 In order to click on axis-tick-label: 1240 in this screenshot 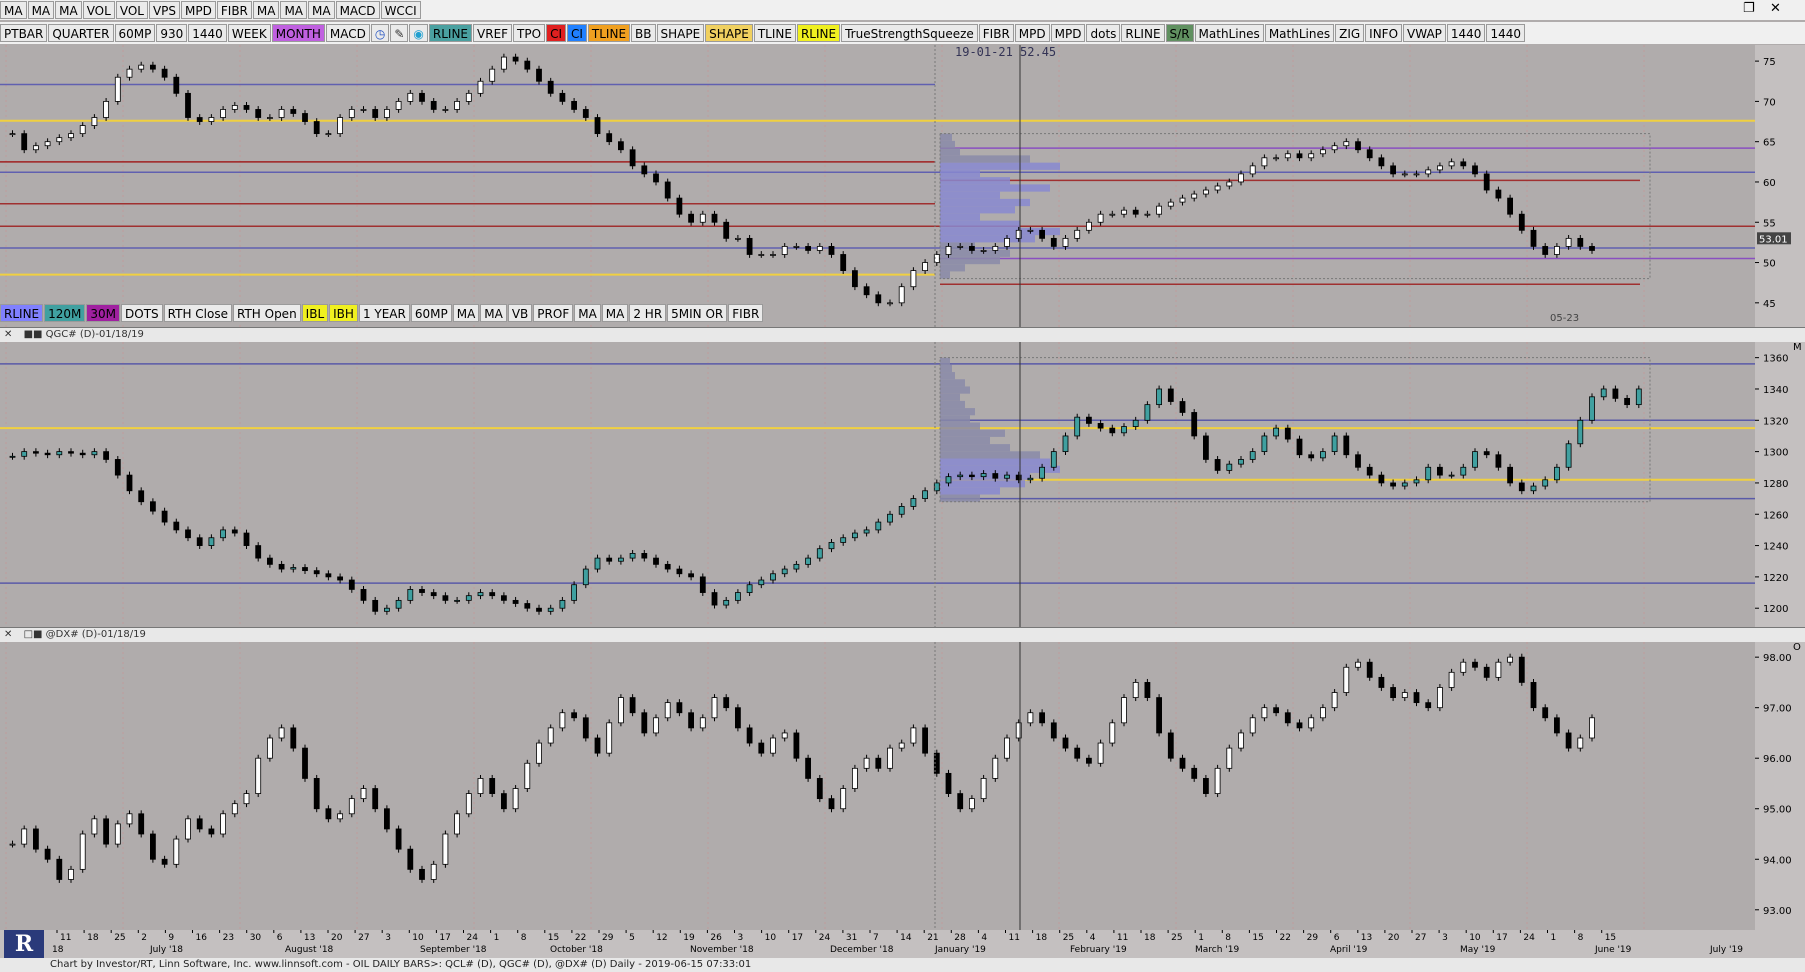, I will do `click(1775, 547)`.